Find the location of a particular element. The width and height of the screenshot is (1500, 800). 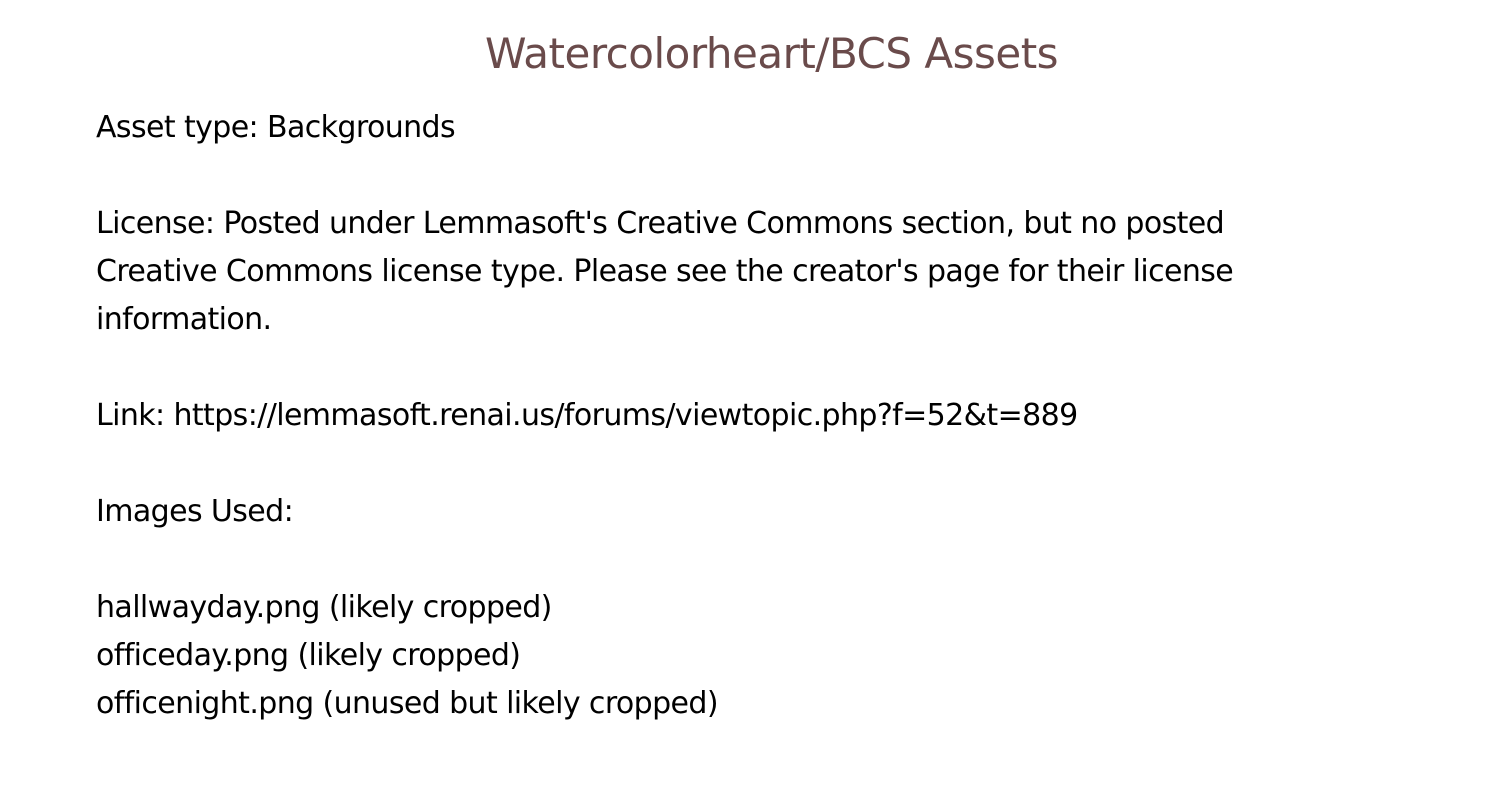

asset-type-text: Asset type: Backgrounds is located at coordinates (276, 127).